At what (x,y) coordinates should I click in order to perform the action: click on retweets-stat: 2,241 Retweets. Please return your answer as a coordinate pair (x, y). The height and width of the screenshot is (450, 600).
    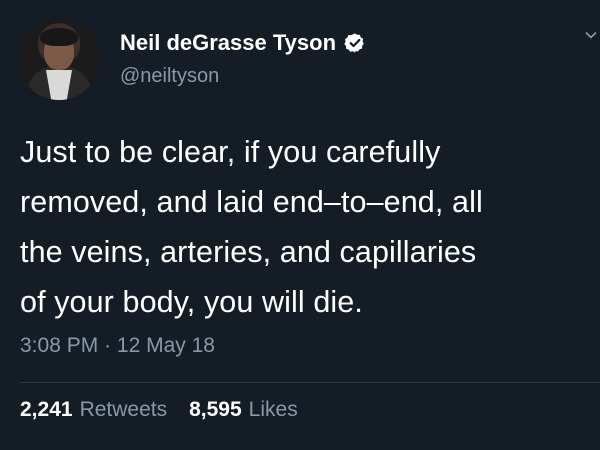
    Looking at the image, I should click on (93, 410).